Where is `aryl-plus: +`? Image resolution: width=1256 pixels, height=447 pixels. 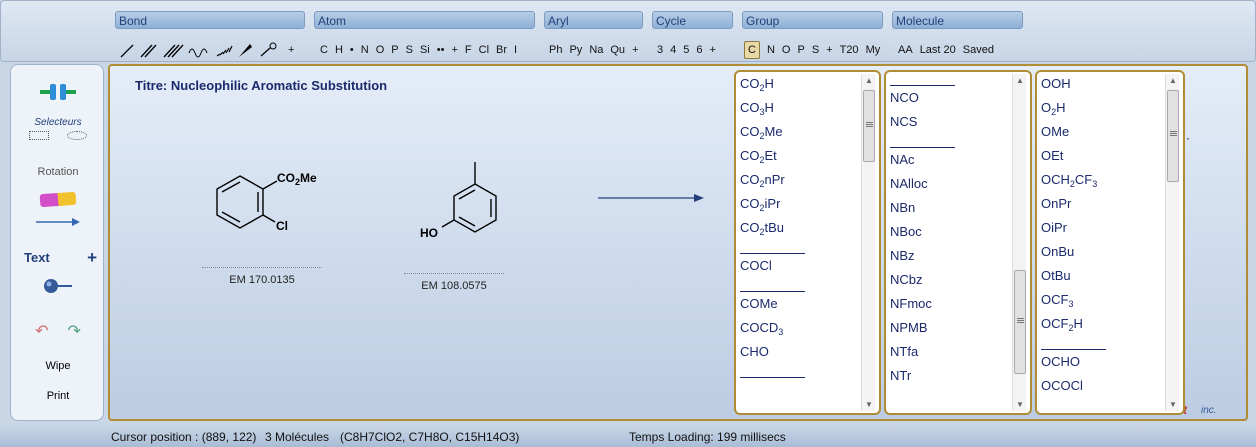 aryl-plus: + is located at coordinates (635, 50).